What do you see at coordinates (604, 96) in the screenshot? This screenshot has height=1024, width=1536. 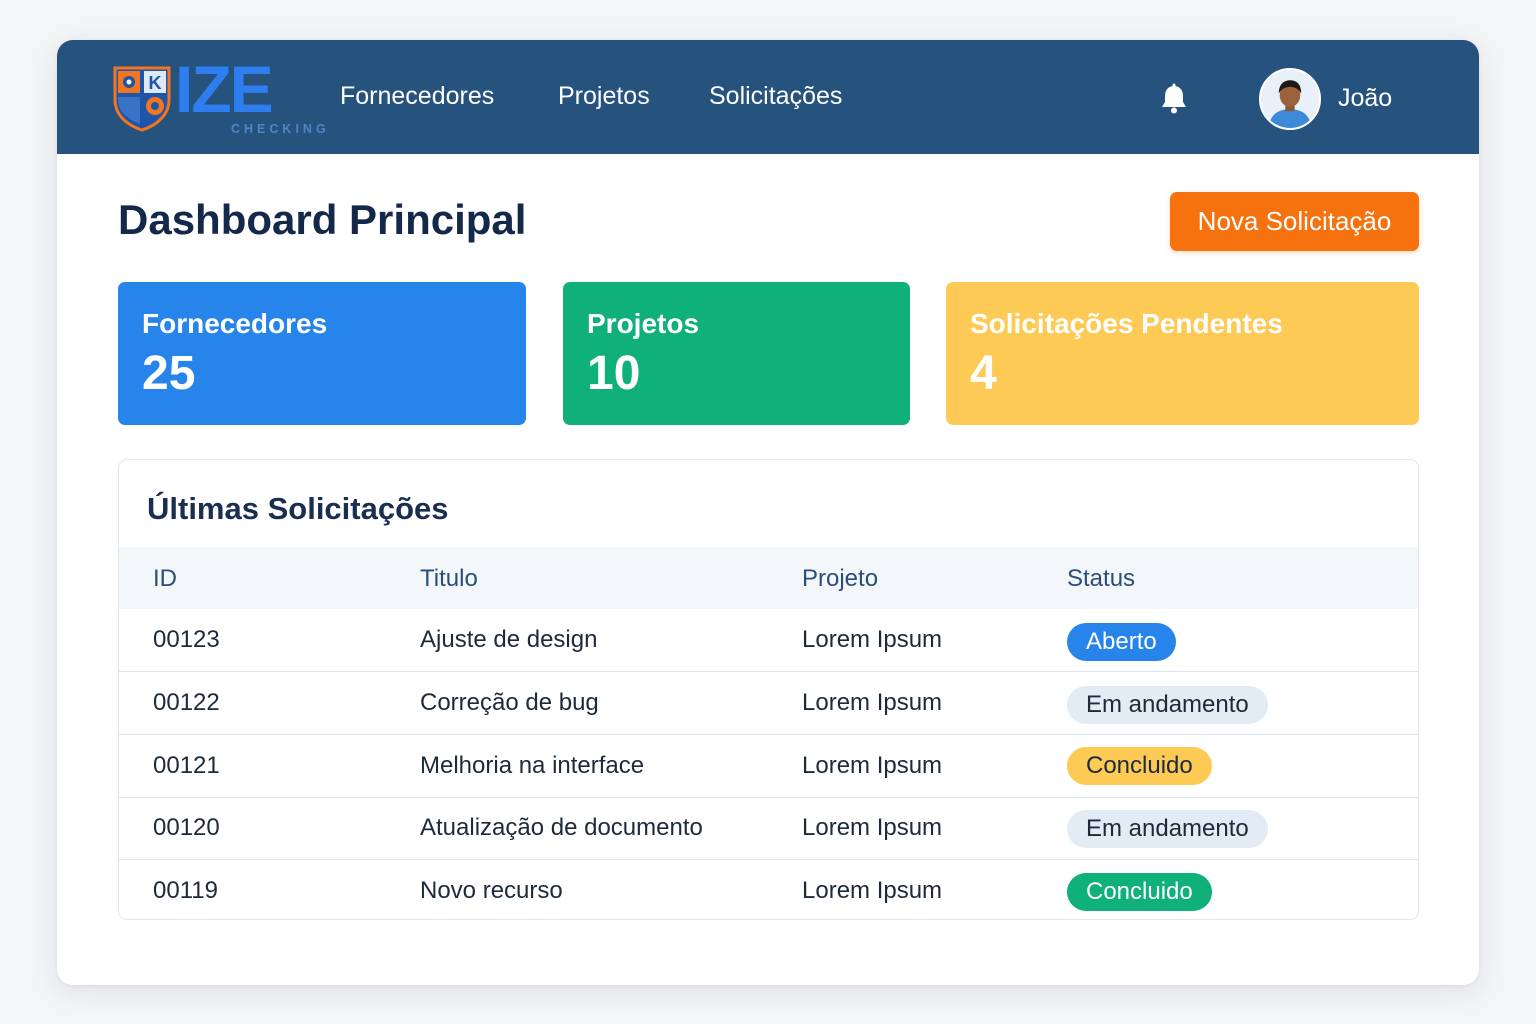 I see `nav-projetos: Projetos` at bounding box center [604, 96].